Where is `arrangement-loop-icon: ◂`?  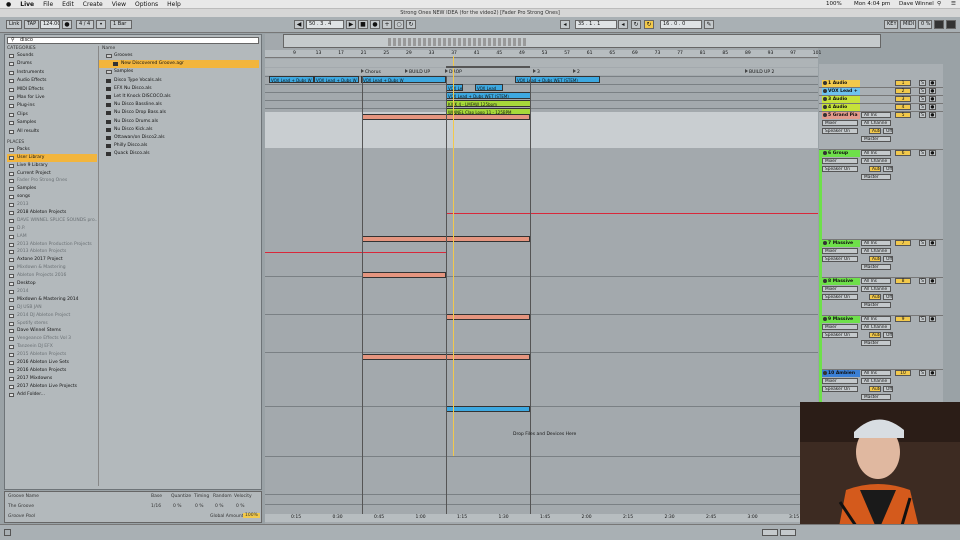 arrangement-loop-icon: ◂ is located at coordinates (565, 24).